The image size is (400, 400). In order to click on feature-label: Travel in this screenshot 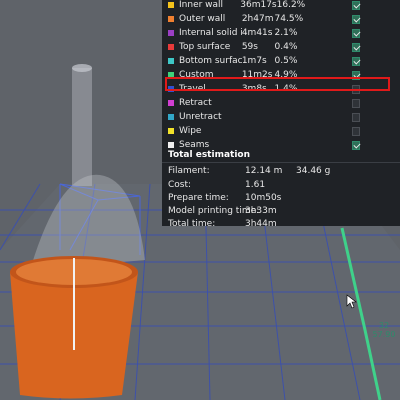, I will do `click(192, 89)`.